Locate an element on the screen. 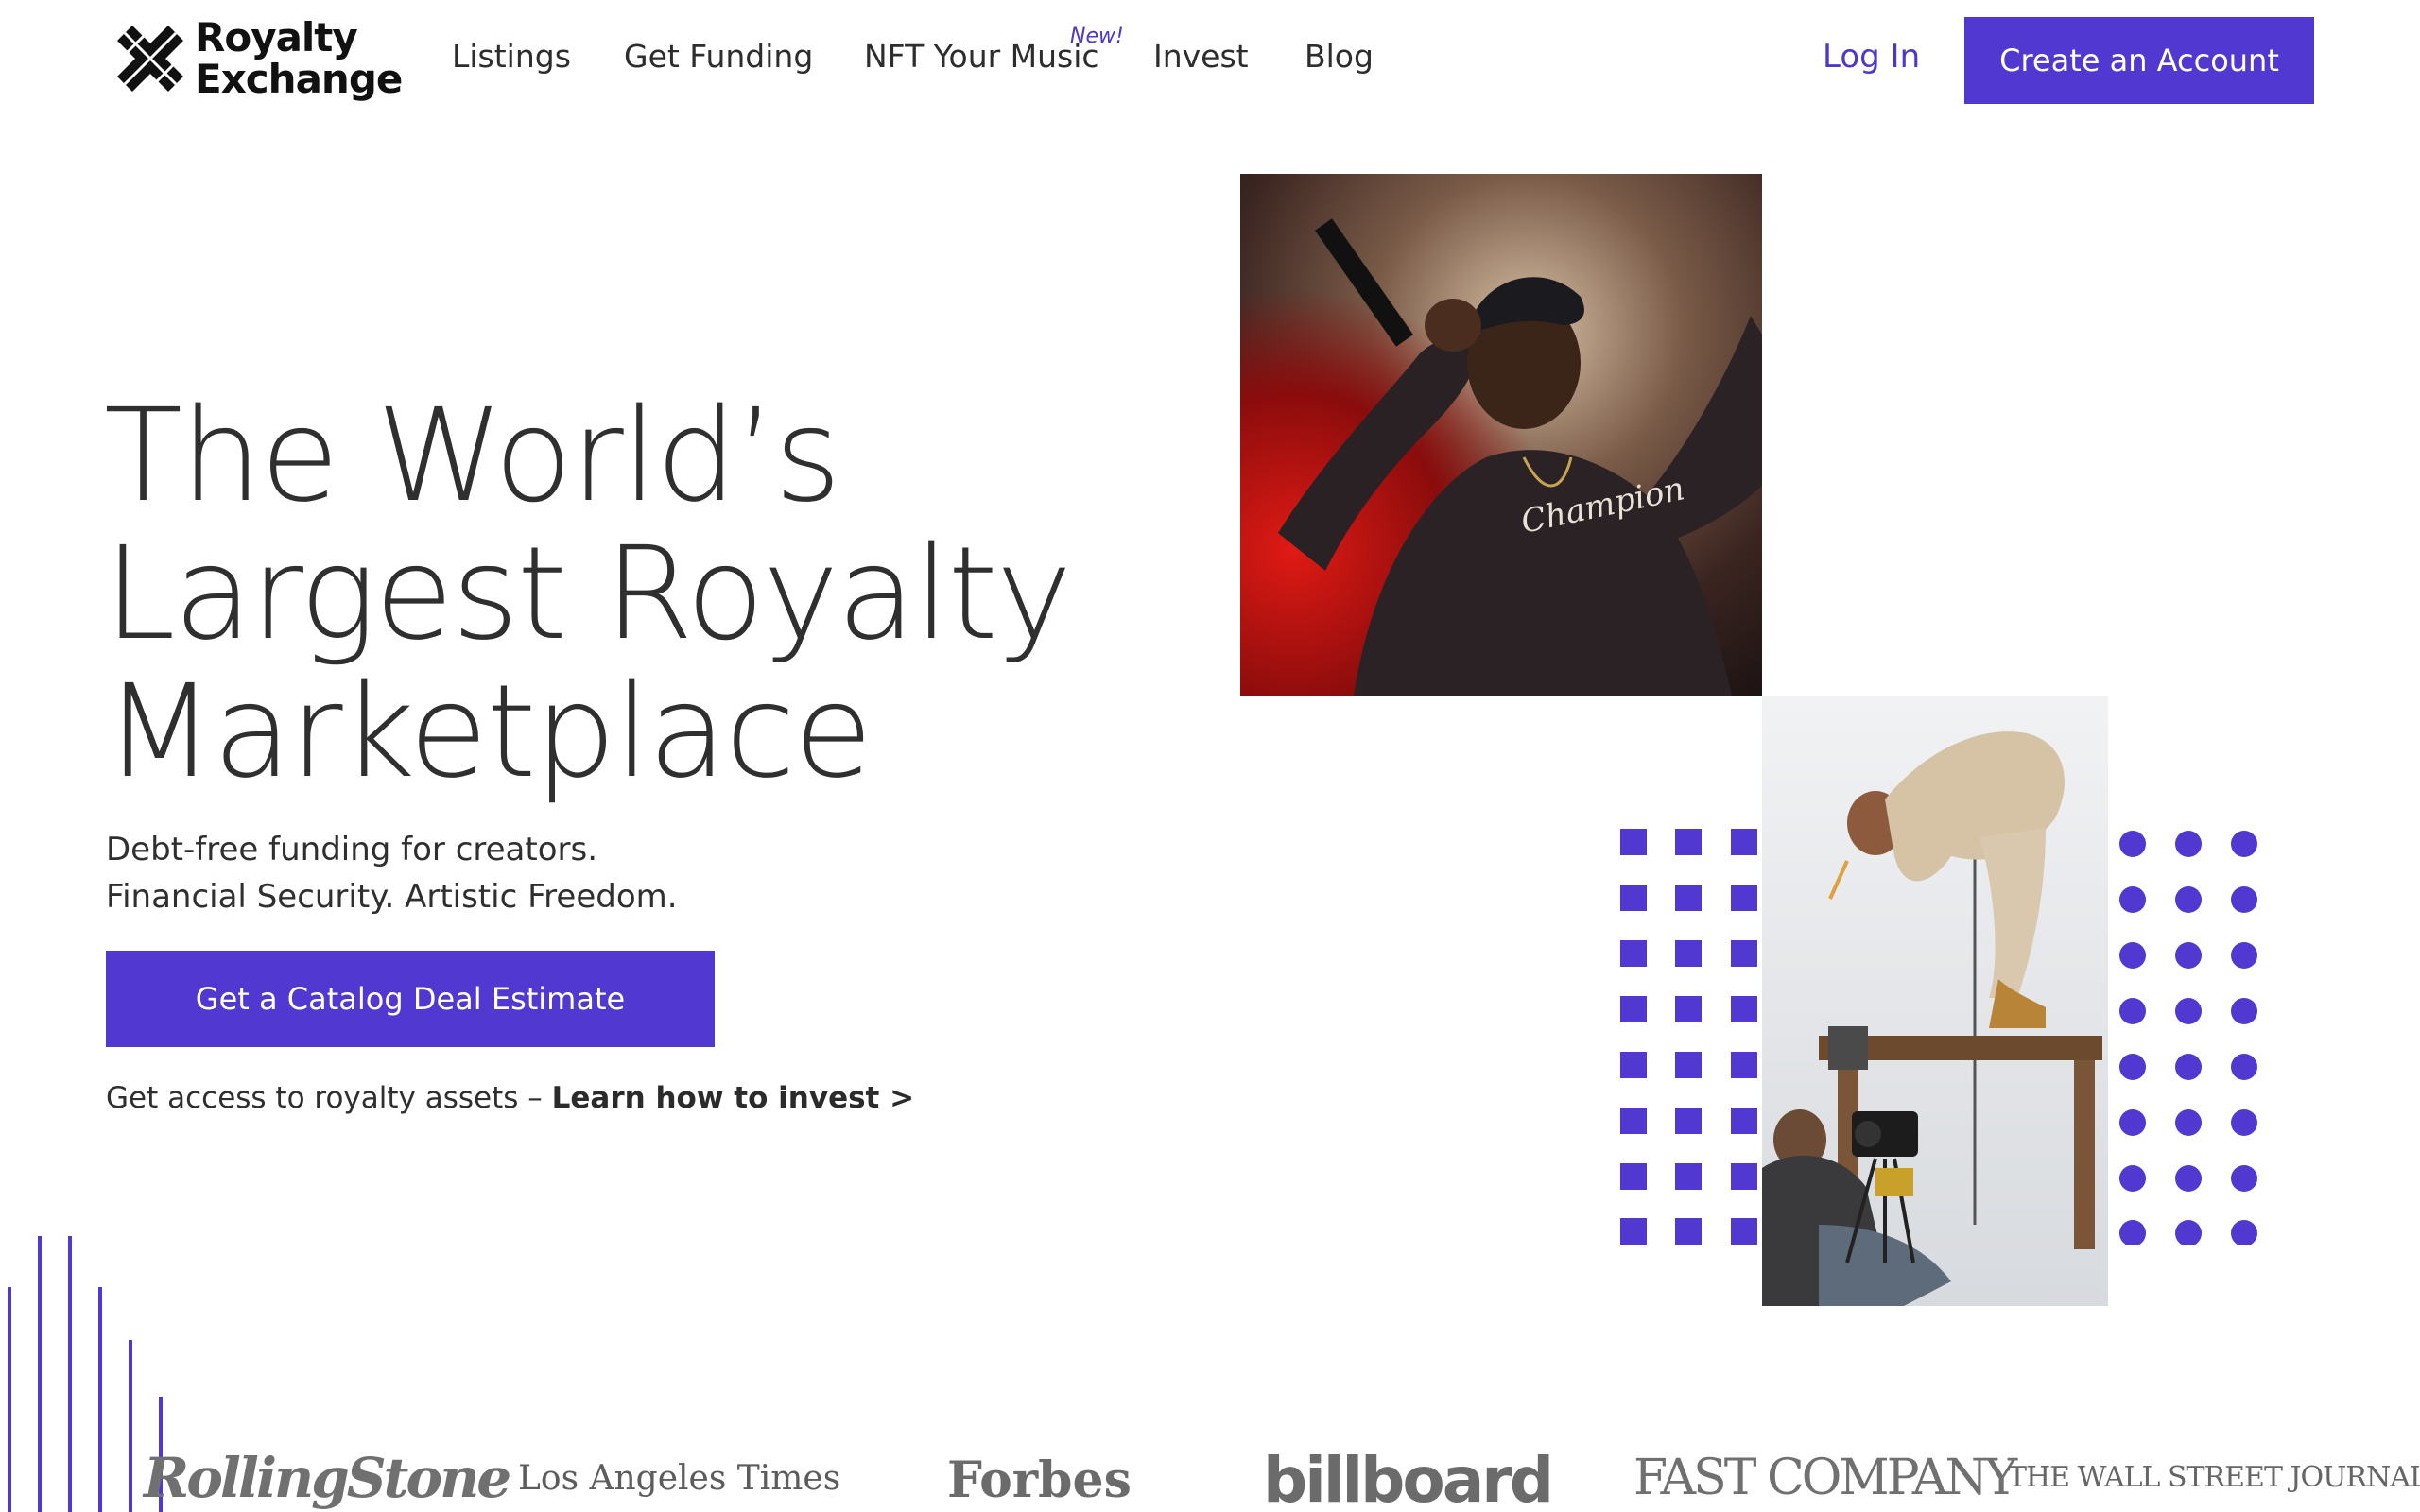 Image resolution: width=2420 pixels, height=1512 pixels. photoshoot-photo is located at coordinates (1935, 1001).